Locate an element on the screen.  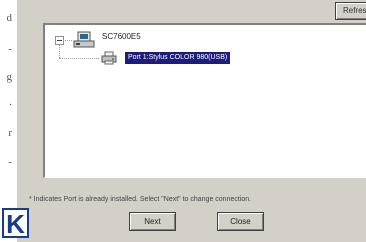
tree-root-label: SC7600E5 is located at coordinates (121, 36).